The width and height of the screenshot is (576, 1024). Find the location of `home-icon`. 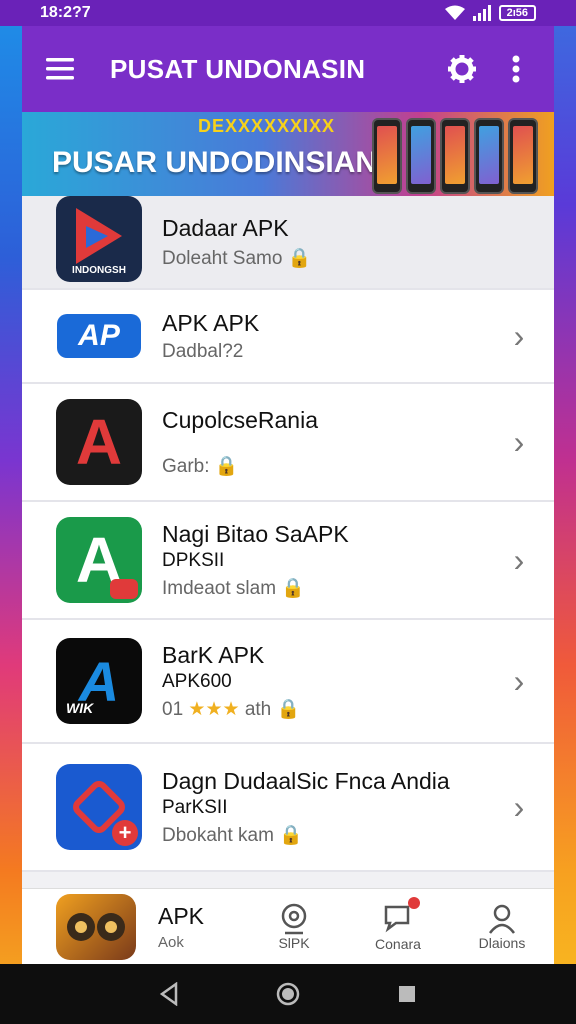

home-icon is located at coordinates (288, 994).